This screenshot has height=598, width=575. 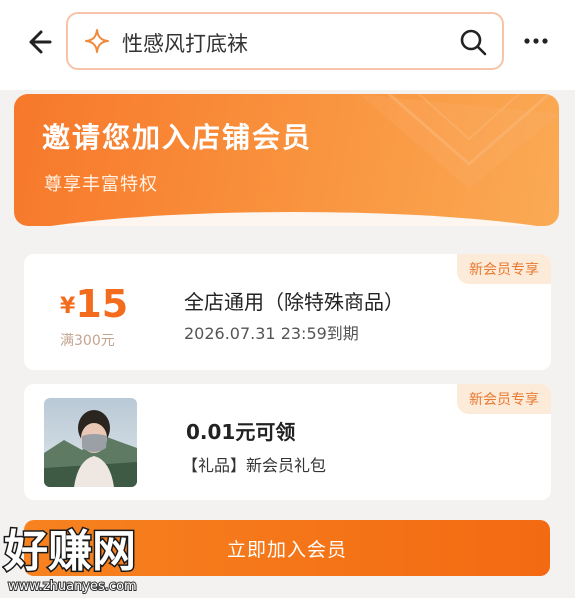 I want to click on sparkle-icon, so click(x=97, y=41).